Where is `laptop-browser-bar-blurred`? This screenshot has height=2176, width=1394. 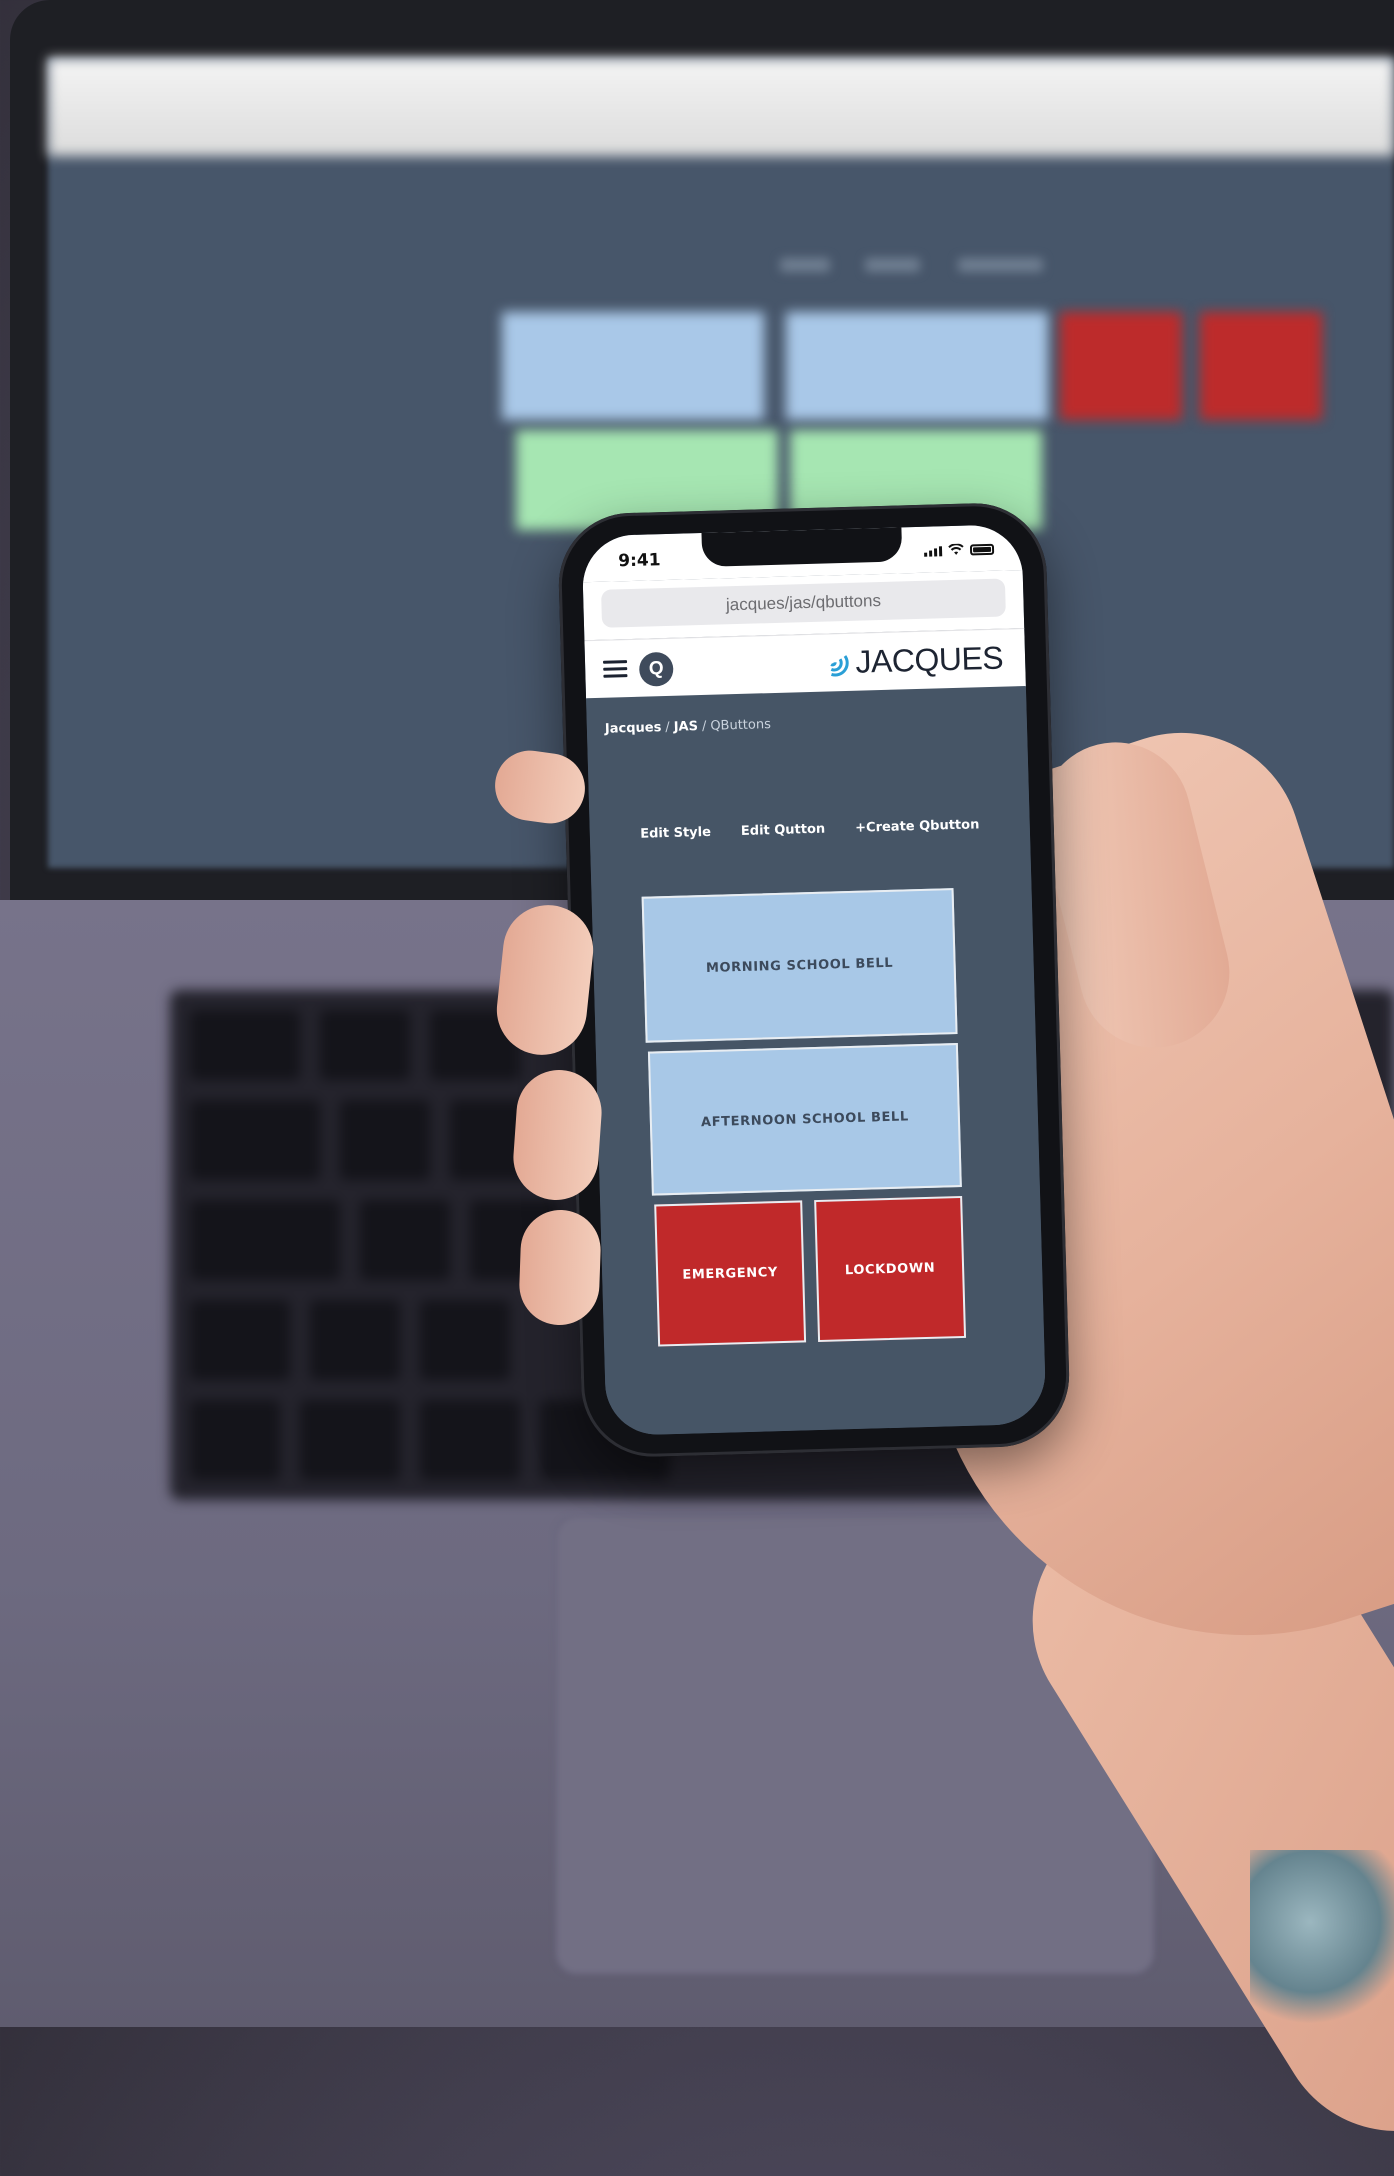
laptop-browser-bar-blurred is located at coordinates (721, 107).